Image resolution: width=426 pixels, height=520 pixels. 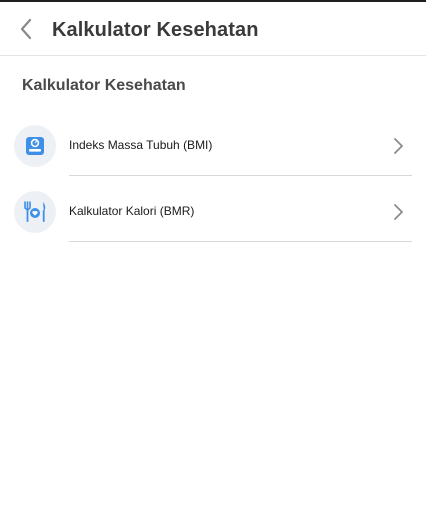 I want to click on chevron-left-icon, so click(x=26, y=29).